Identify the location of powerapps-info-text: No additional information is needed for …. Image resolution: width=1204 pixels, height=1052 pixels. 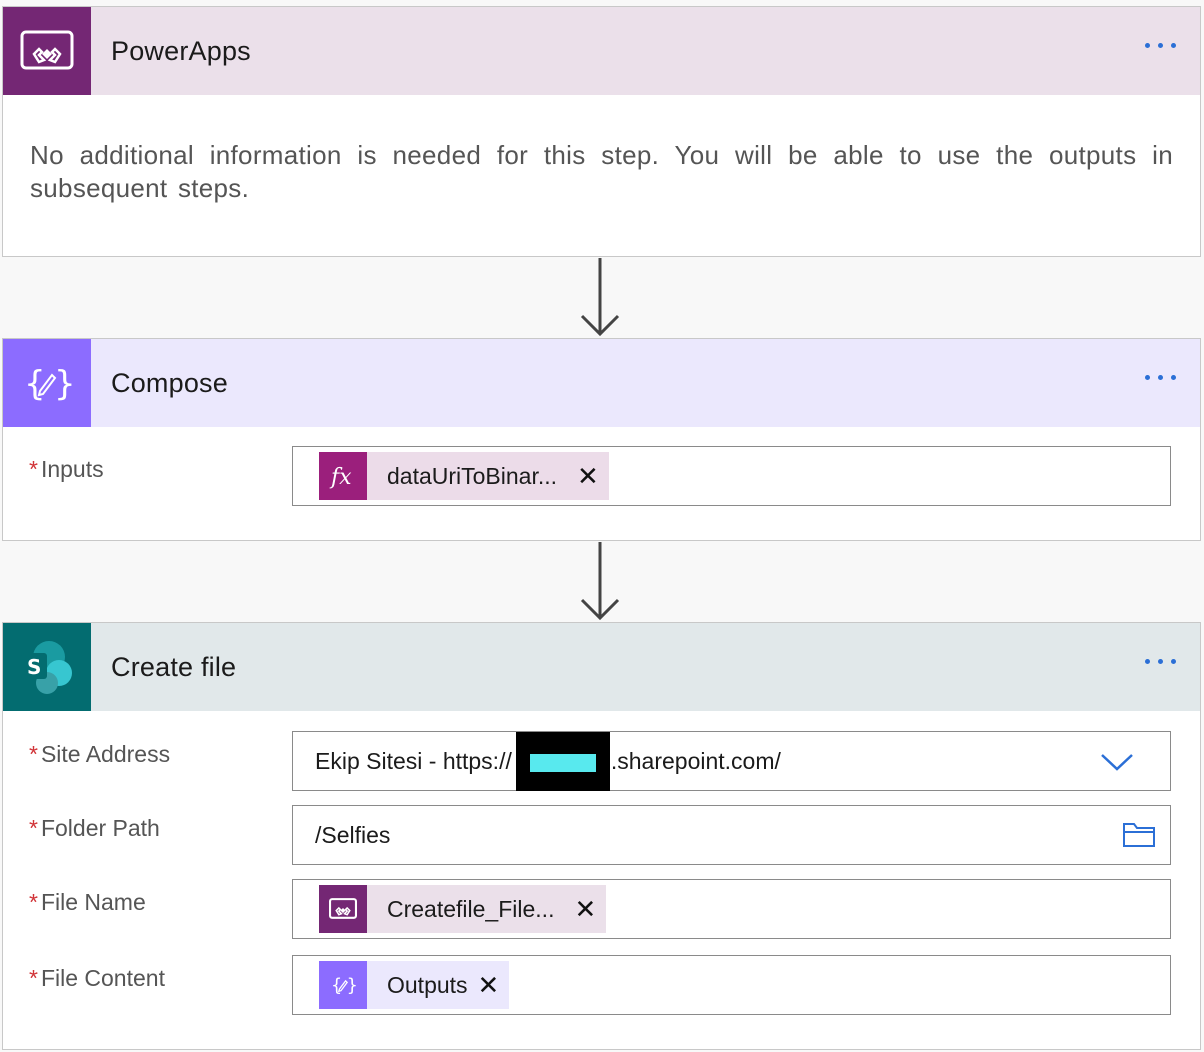
(601, 171).